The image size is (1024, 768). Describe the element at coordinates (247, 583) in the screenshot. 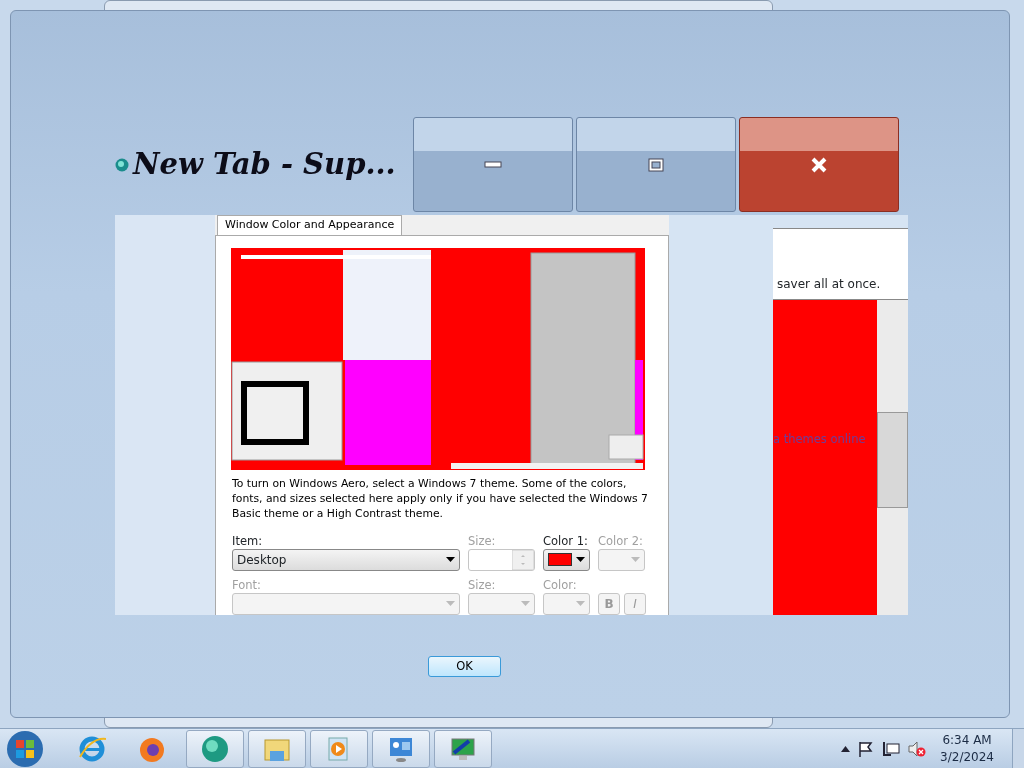

I see `field-label: Font:` at that location.